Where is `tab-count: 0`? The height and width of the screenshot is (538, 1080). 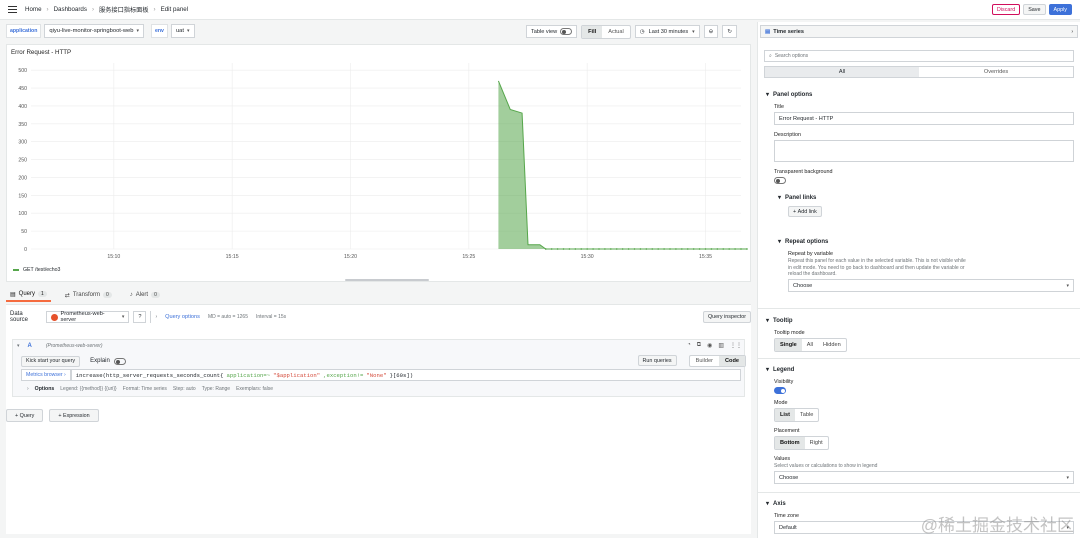 tab-count: 0 is located at coordinates (155, 295).